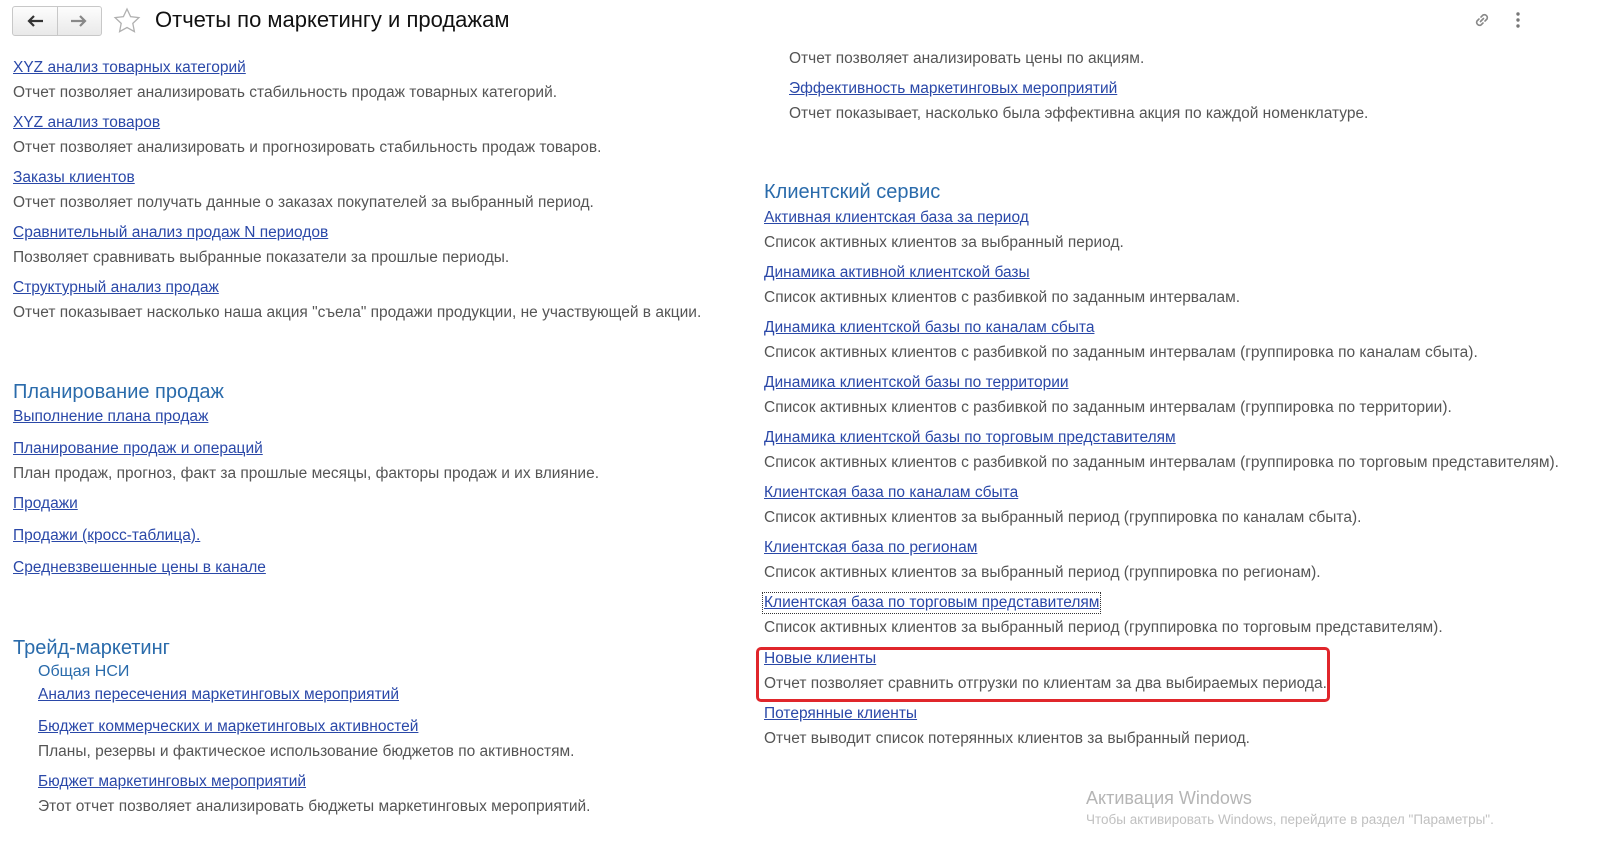 Image resolution: width=1620 pixels, height=850 pixels. Describe the element at coordinates (139, 568) in the screenshot. I see `report-link-weighted-prices: Средневзвешенные цены в канале` at that location.